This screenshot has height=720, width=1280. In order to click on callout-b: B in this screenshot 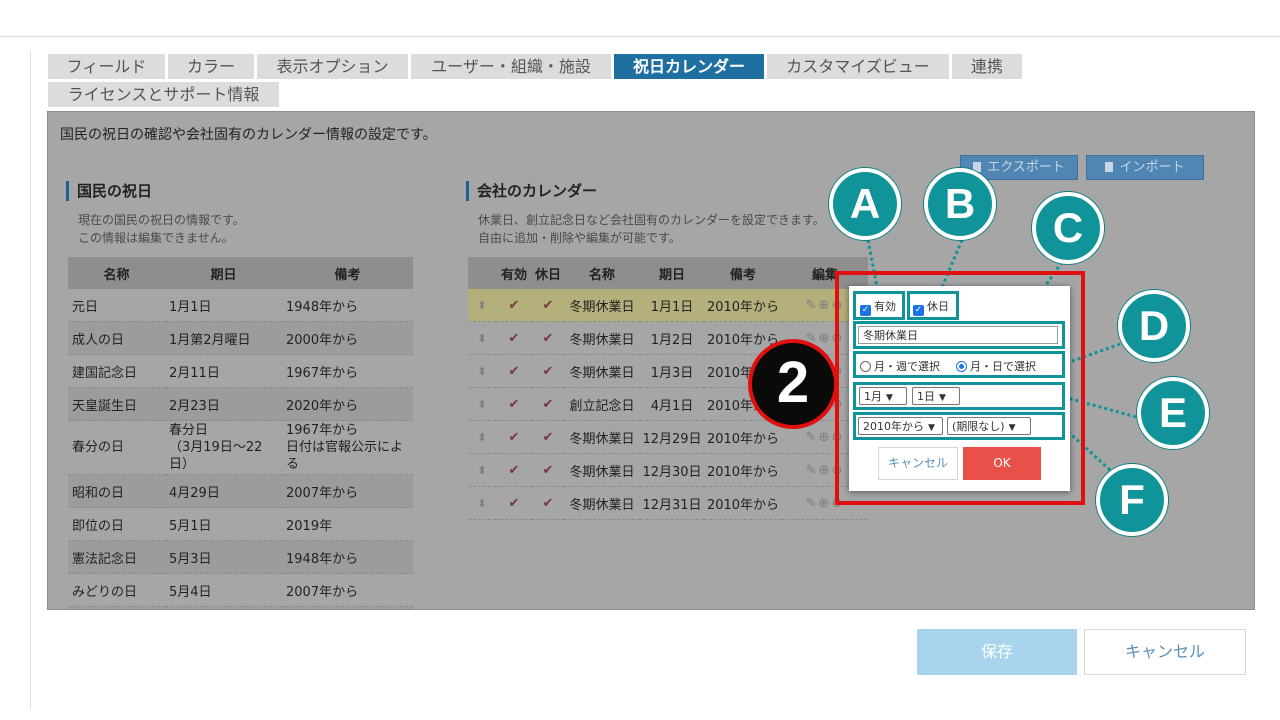, I will do `click(960, 204)`.